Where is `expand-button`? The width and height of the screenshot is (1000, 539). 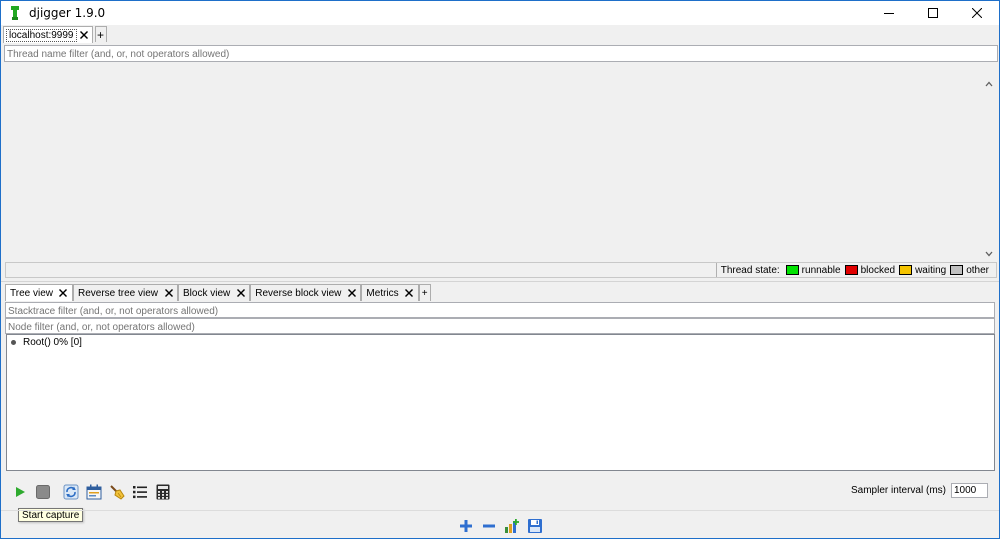 expand-button is located at coordinates (466, 526).